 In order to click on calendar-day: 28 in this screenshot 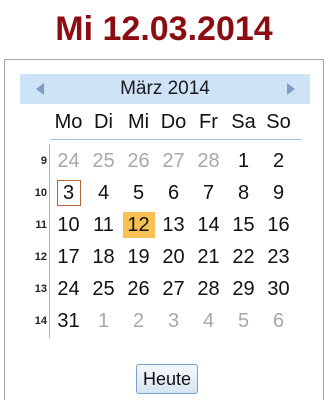, I will do `click(208, 289)`.